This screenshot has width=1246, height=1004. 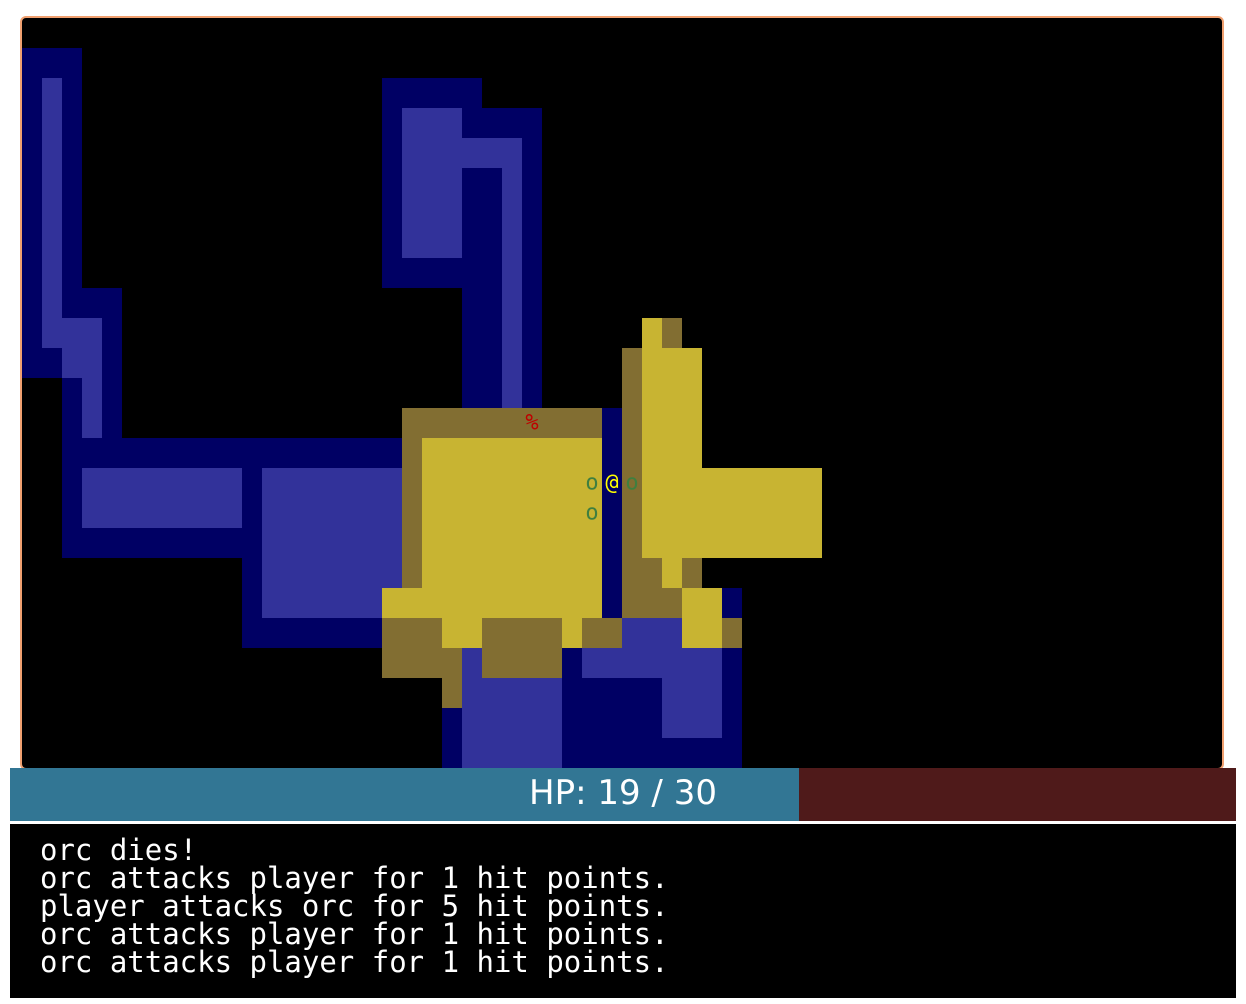 I want to click on hp-label: HP: 19 / 30, so click(x=623, y=793).